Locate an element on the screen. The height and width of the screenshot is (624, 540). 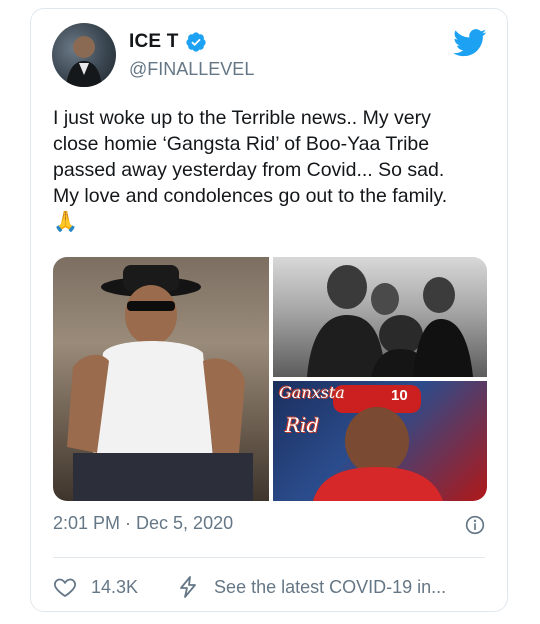
photo-gangsta-rid-portrait: Ganxsta Rid 10 is located at coordinates (380, 441).